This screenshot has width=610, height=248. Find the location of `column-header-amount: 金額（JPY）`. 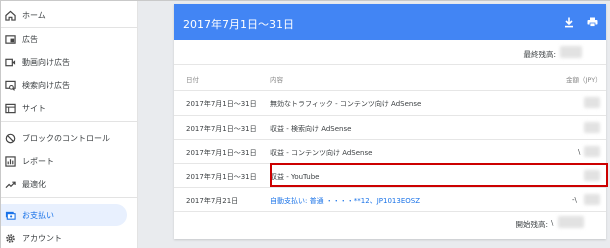

column-header-amount: 金額（JPY） is located at coordinates (584, 80).